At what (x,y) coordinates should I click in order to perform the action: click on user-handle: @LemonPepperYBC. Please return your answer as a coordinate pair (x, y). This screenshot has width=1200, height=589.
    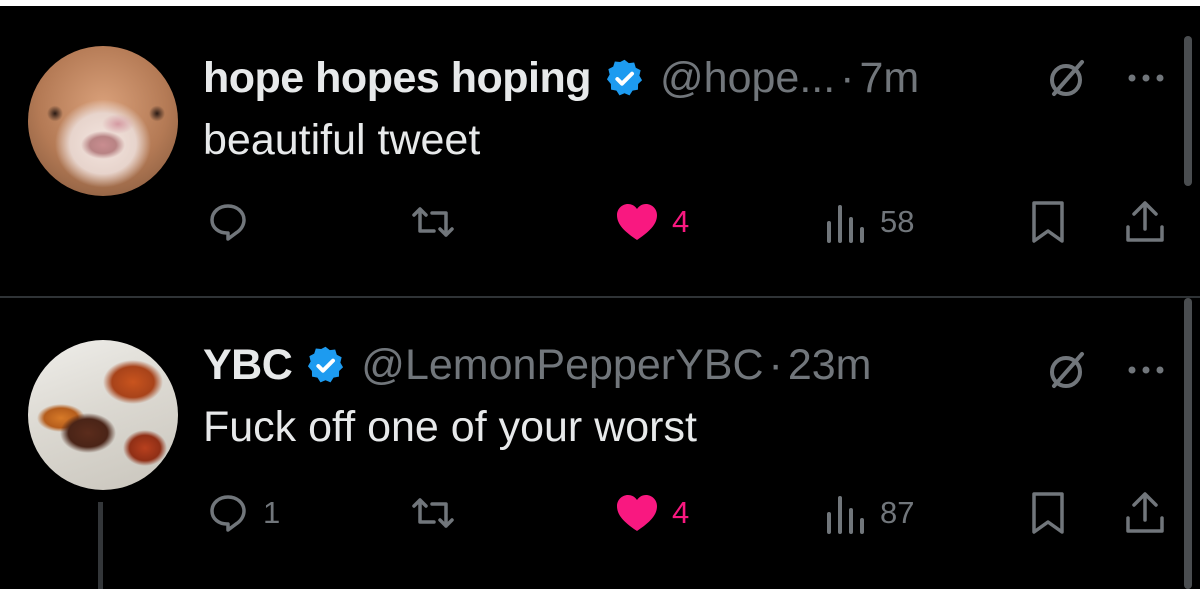
    Looking at the image, I should click on (562, 365).